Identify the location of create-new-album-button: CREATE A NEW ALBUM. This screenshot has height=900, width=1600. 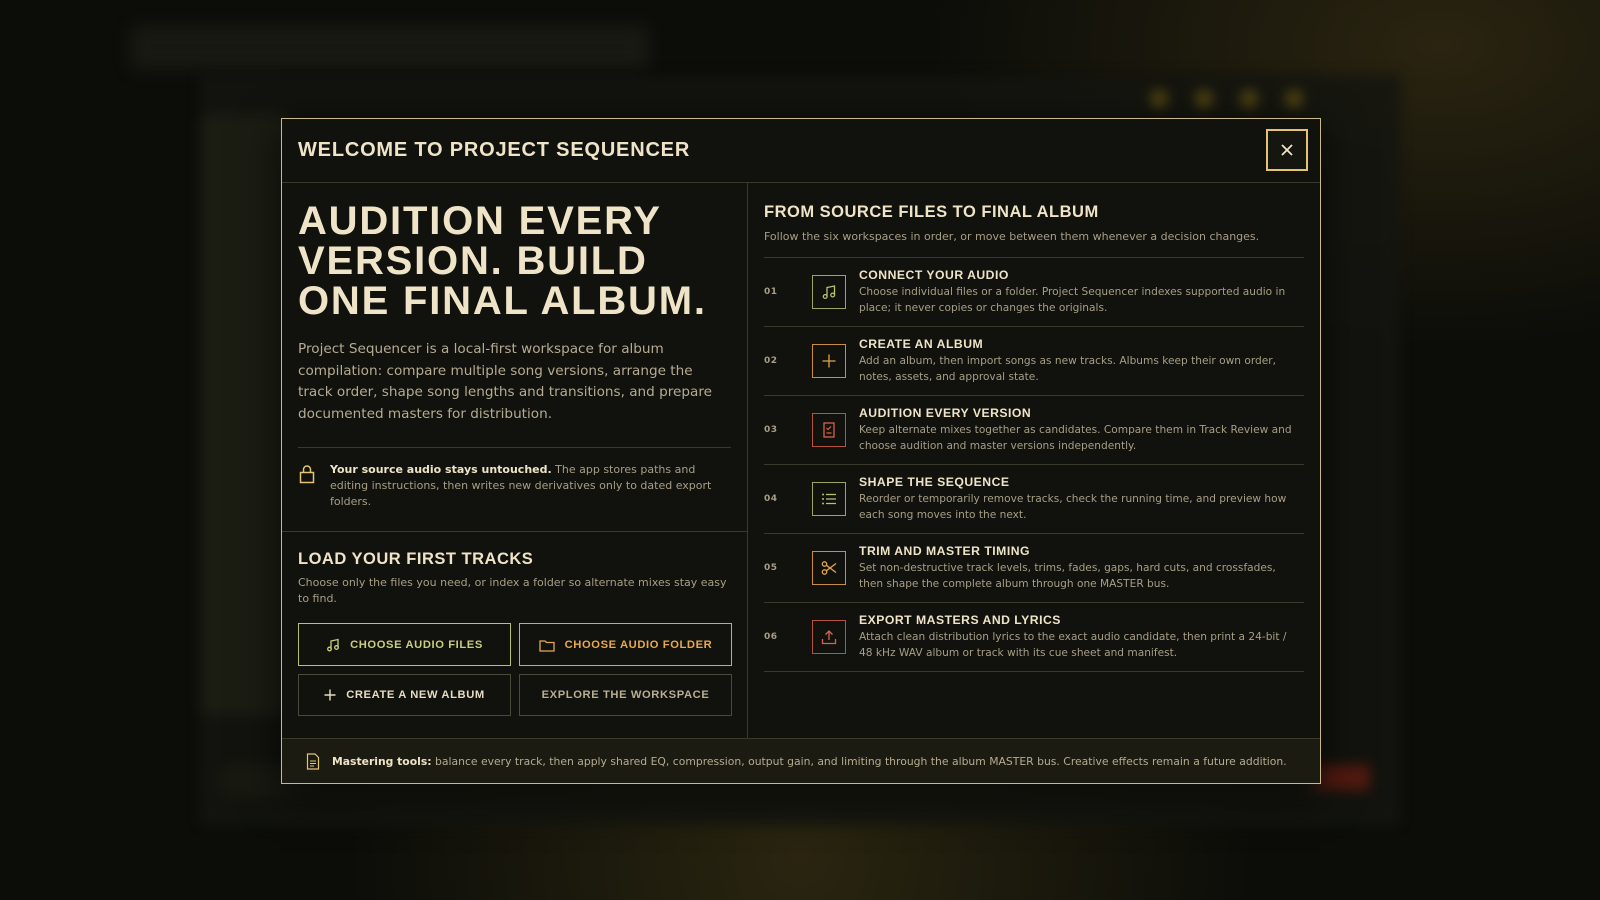
(404, 695).